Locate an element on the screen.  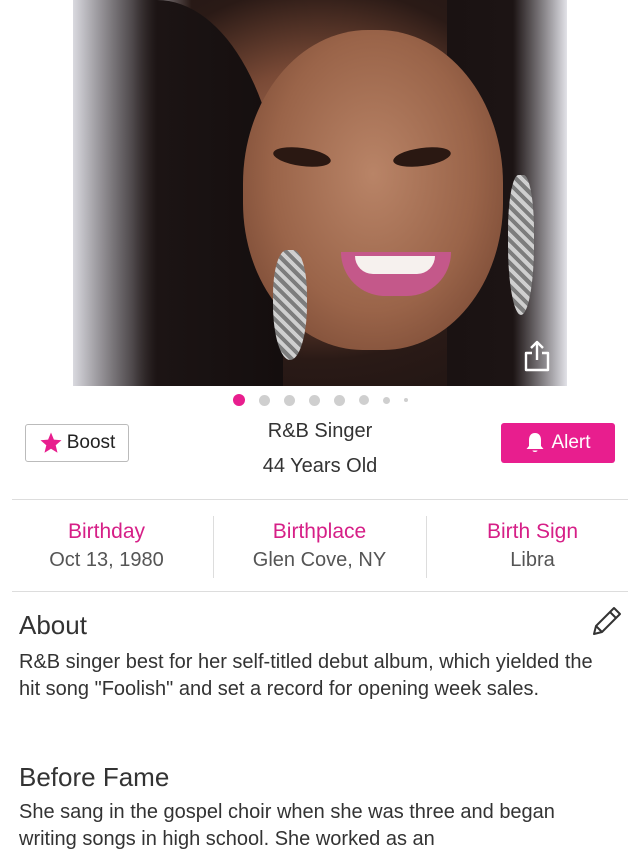
occupation-text: R&B Singer is located at coordinates (320, 431).